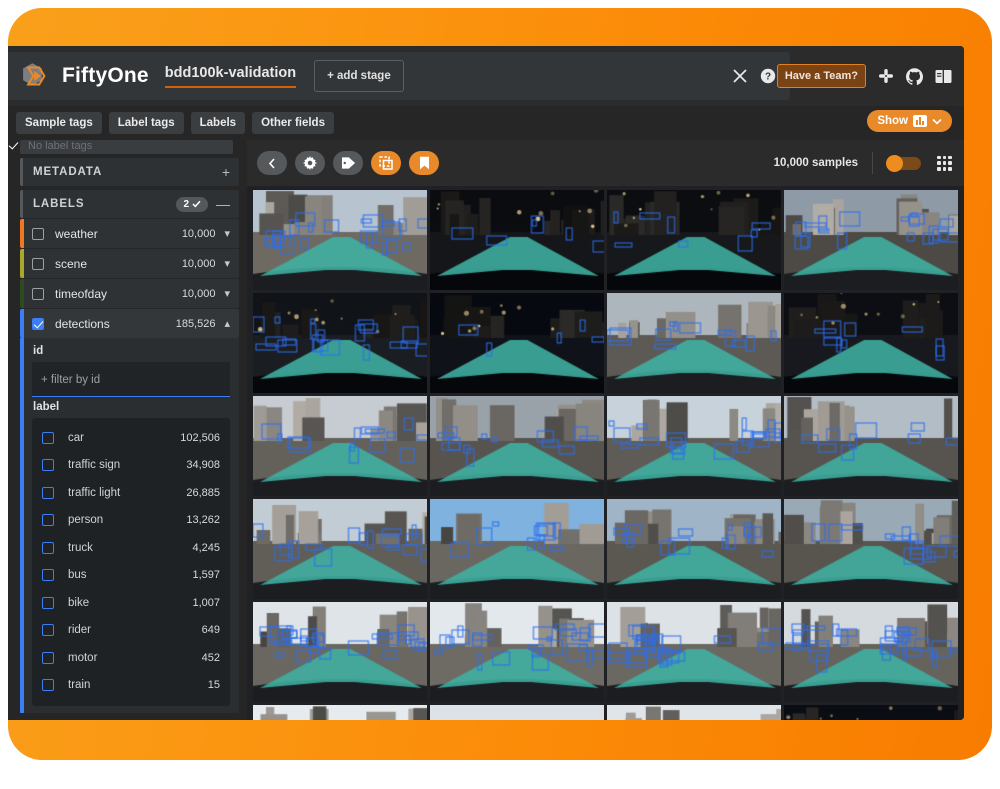  Describe the element at coordinates (146, 123) in the screenshot. I see `tab-label-tags: Label tags` at that location.